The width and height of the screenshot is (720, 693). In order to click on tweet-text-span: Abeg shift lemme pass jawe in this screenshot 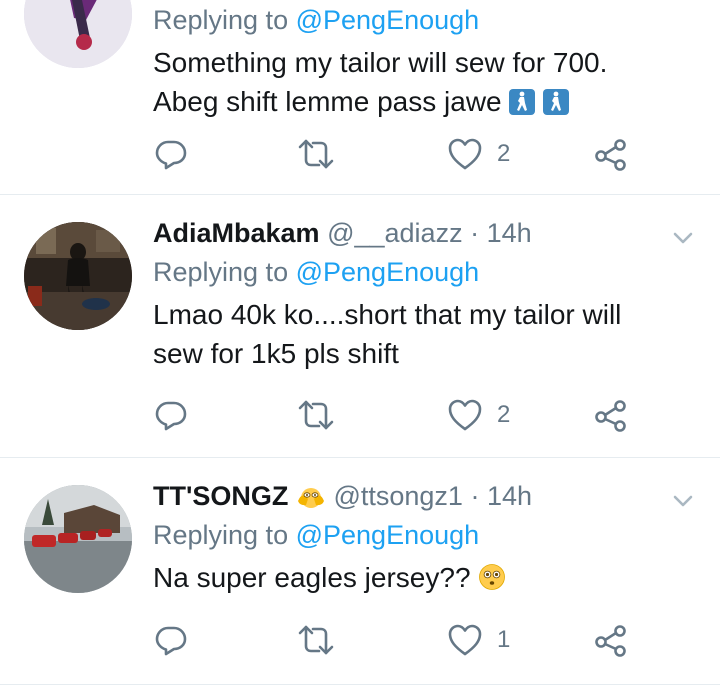, I will do `click(327, 101)`.